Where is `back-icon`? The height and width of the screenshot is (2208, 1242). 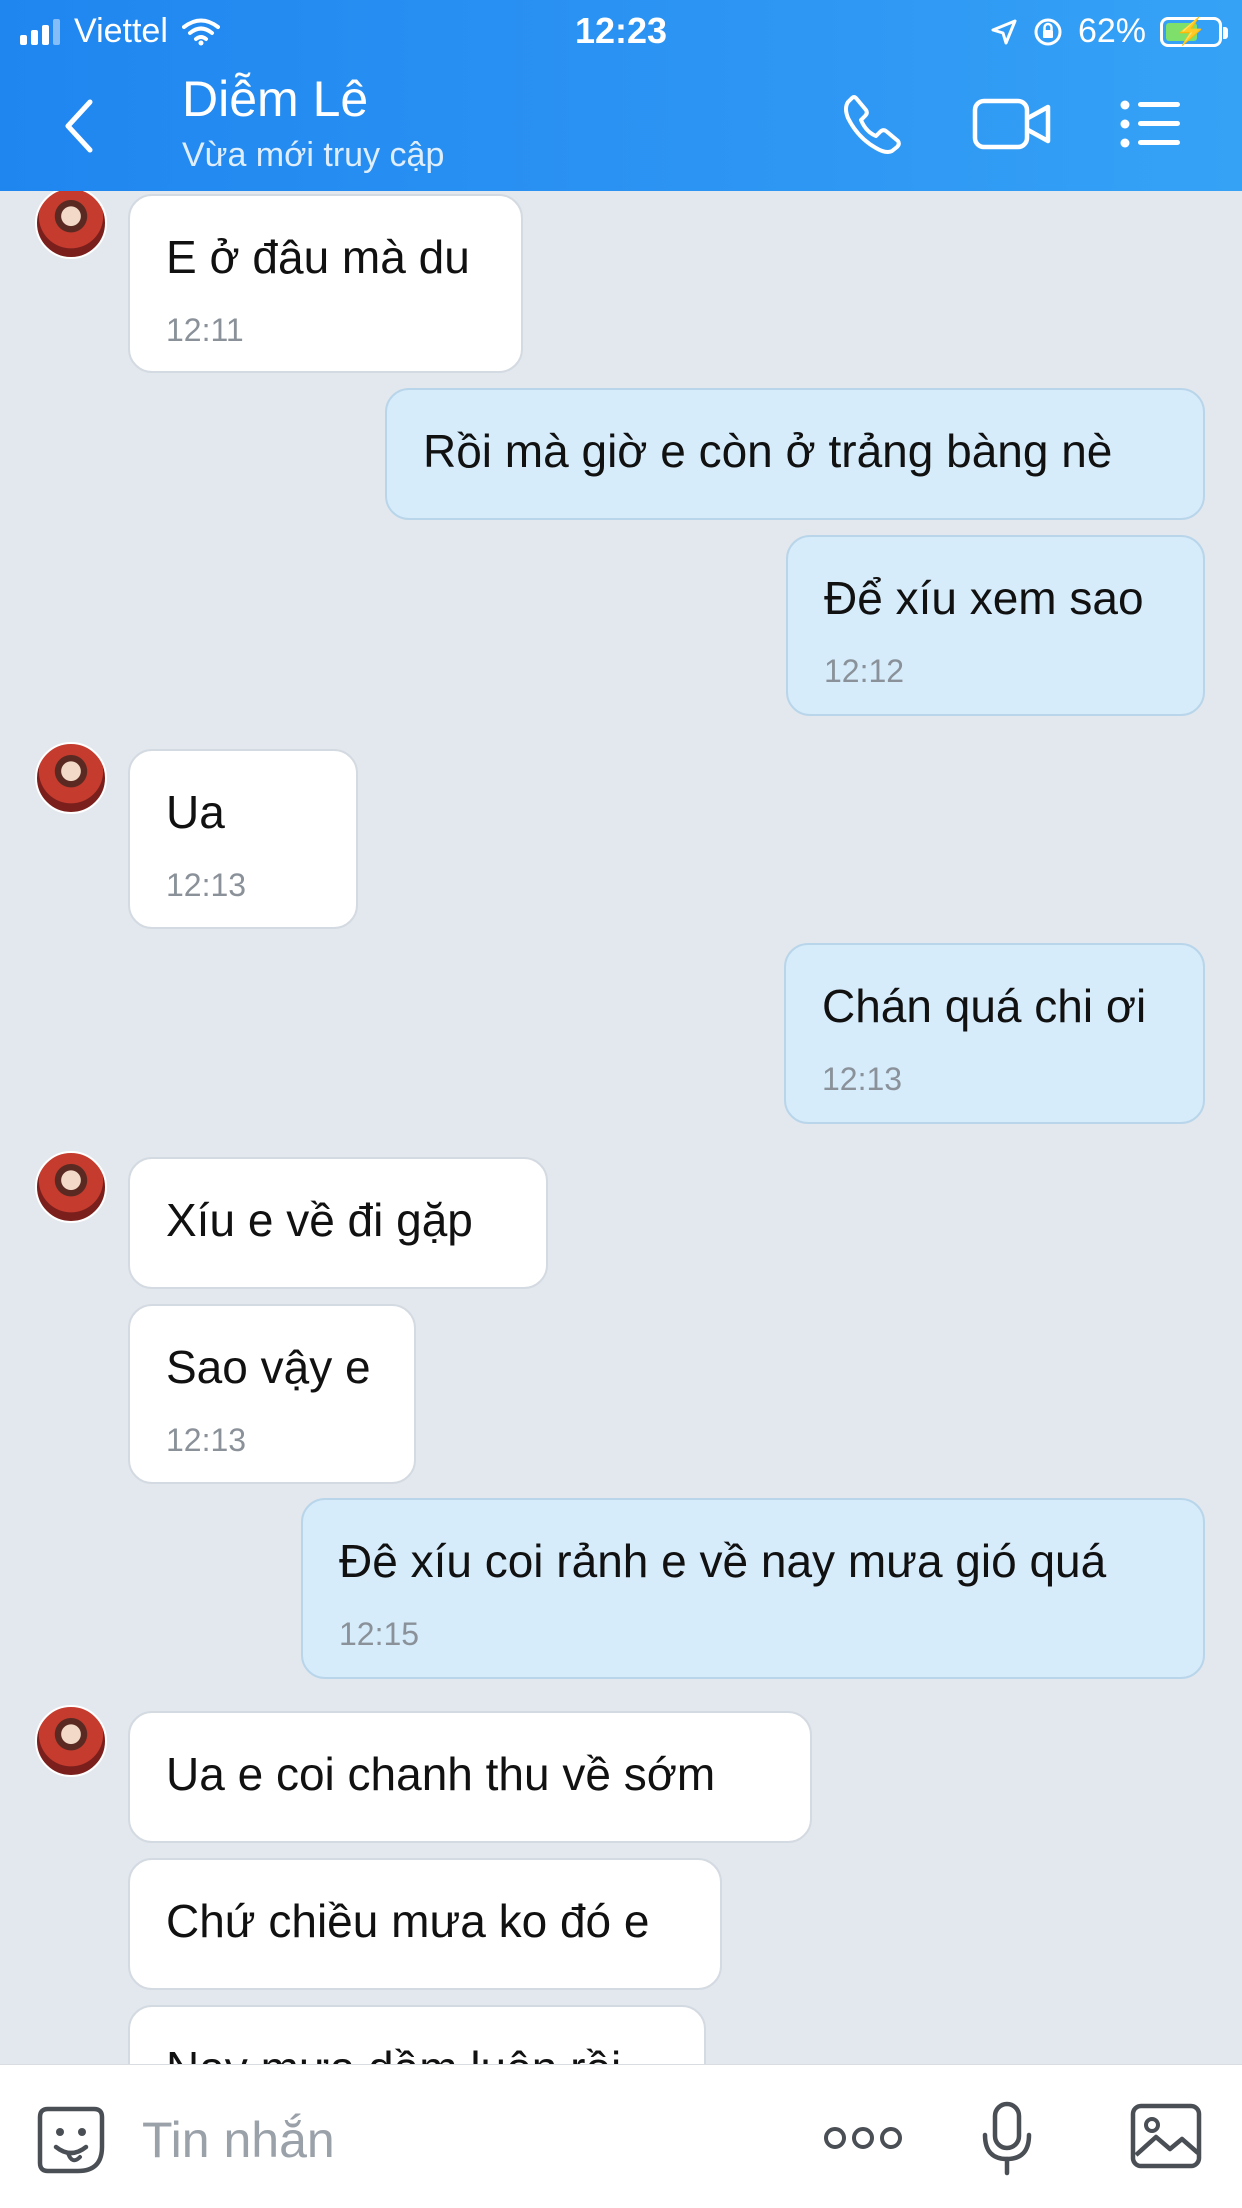
back-icon is located at coordinates (80, 126).